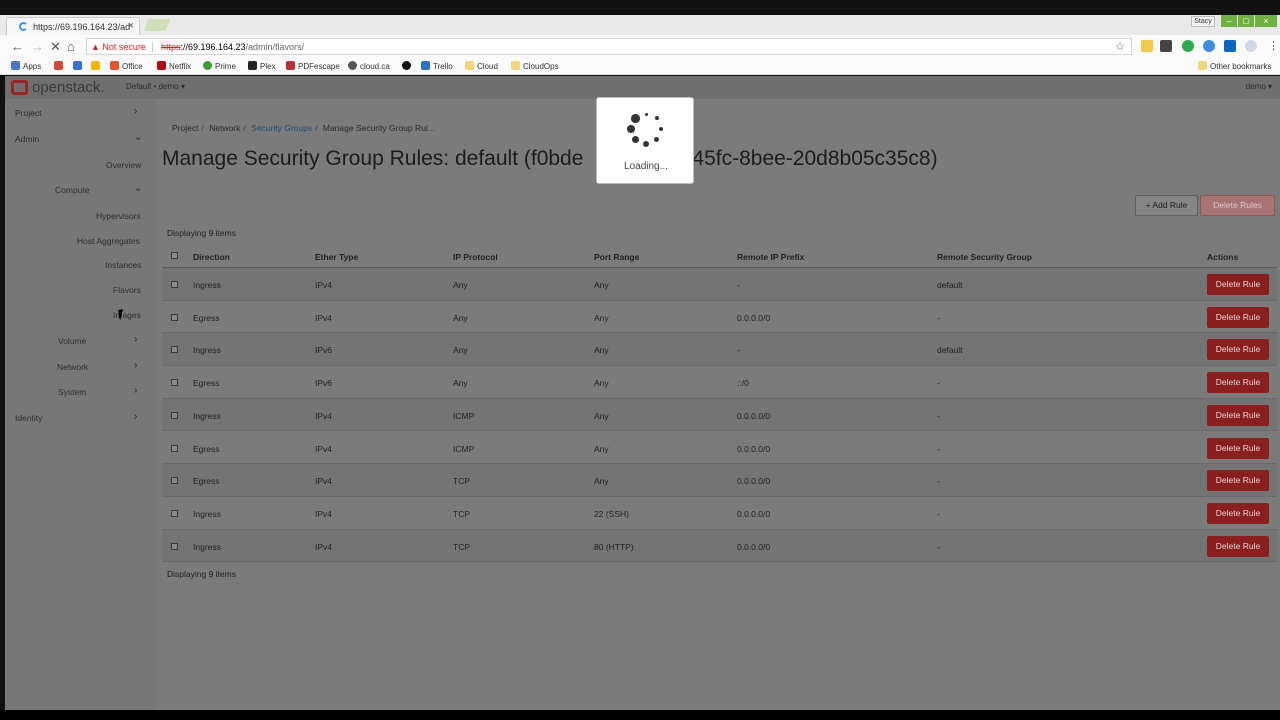  I want to click on close-tab-icon: ×, so click(131, 26).